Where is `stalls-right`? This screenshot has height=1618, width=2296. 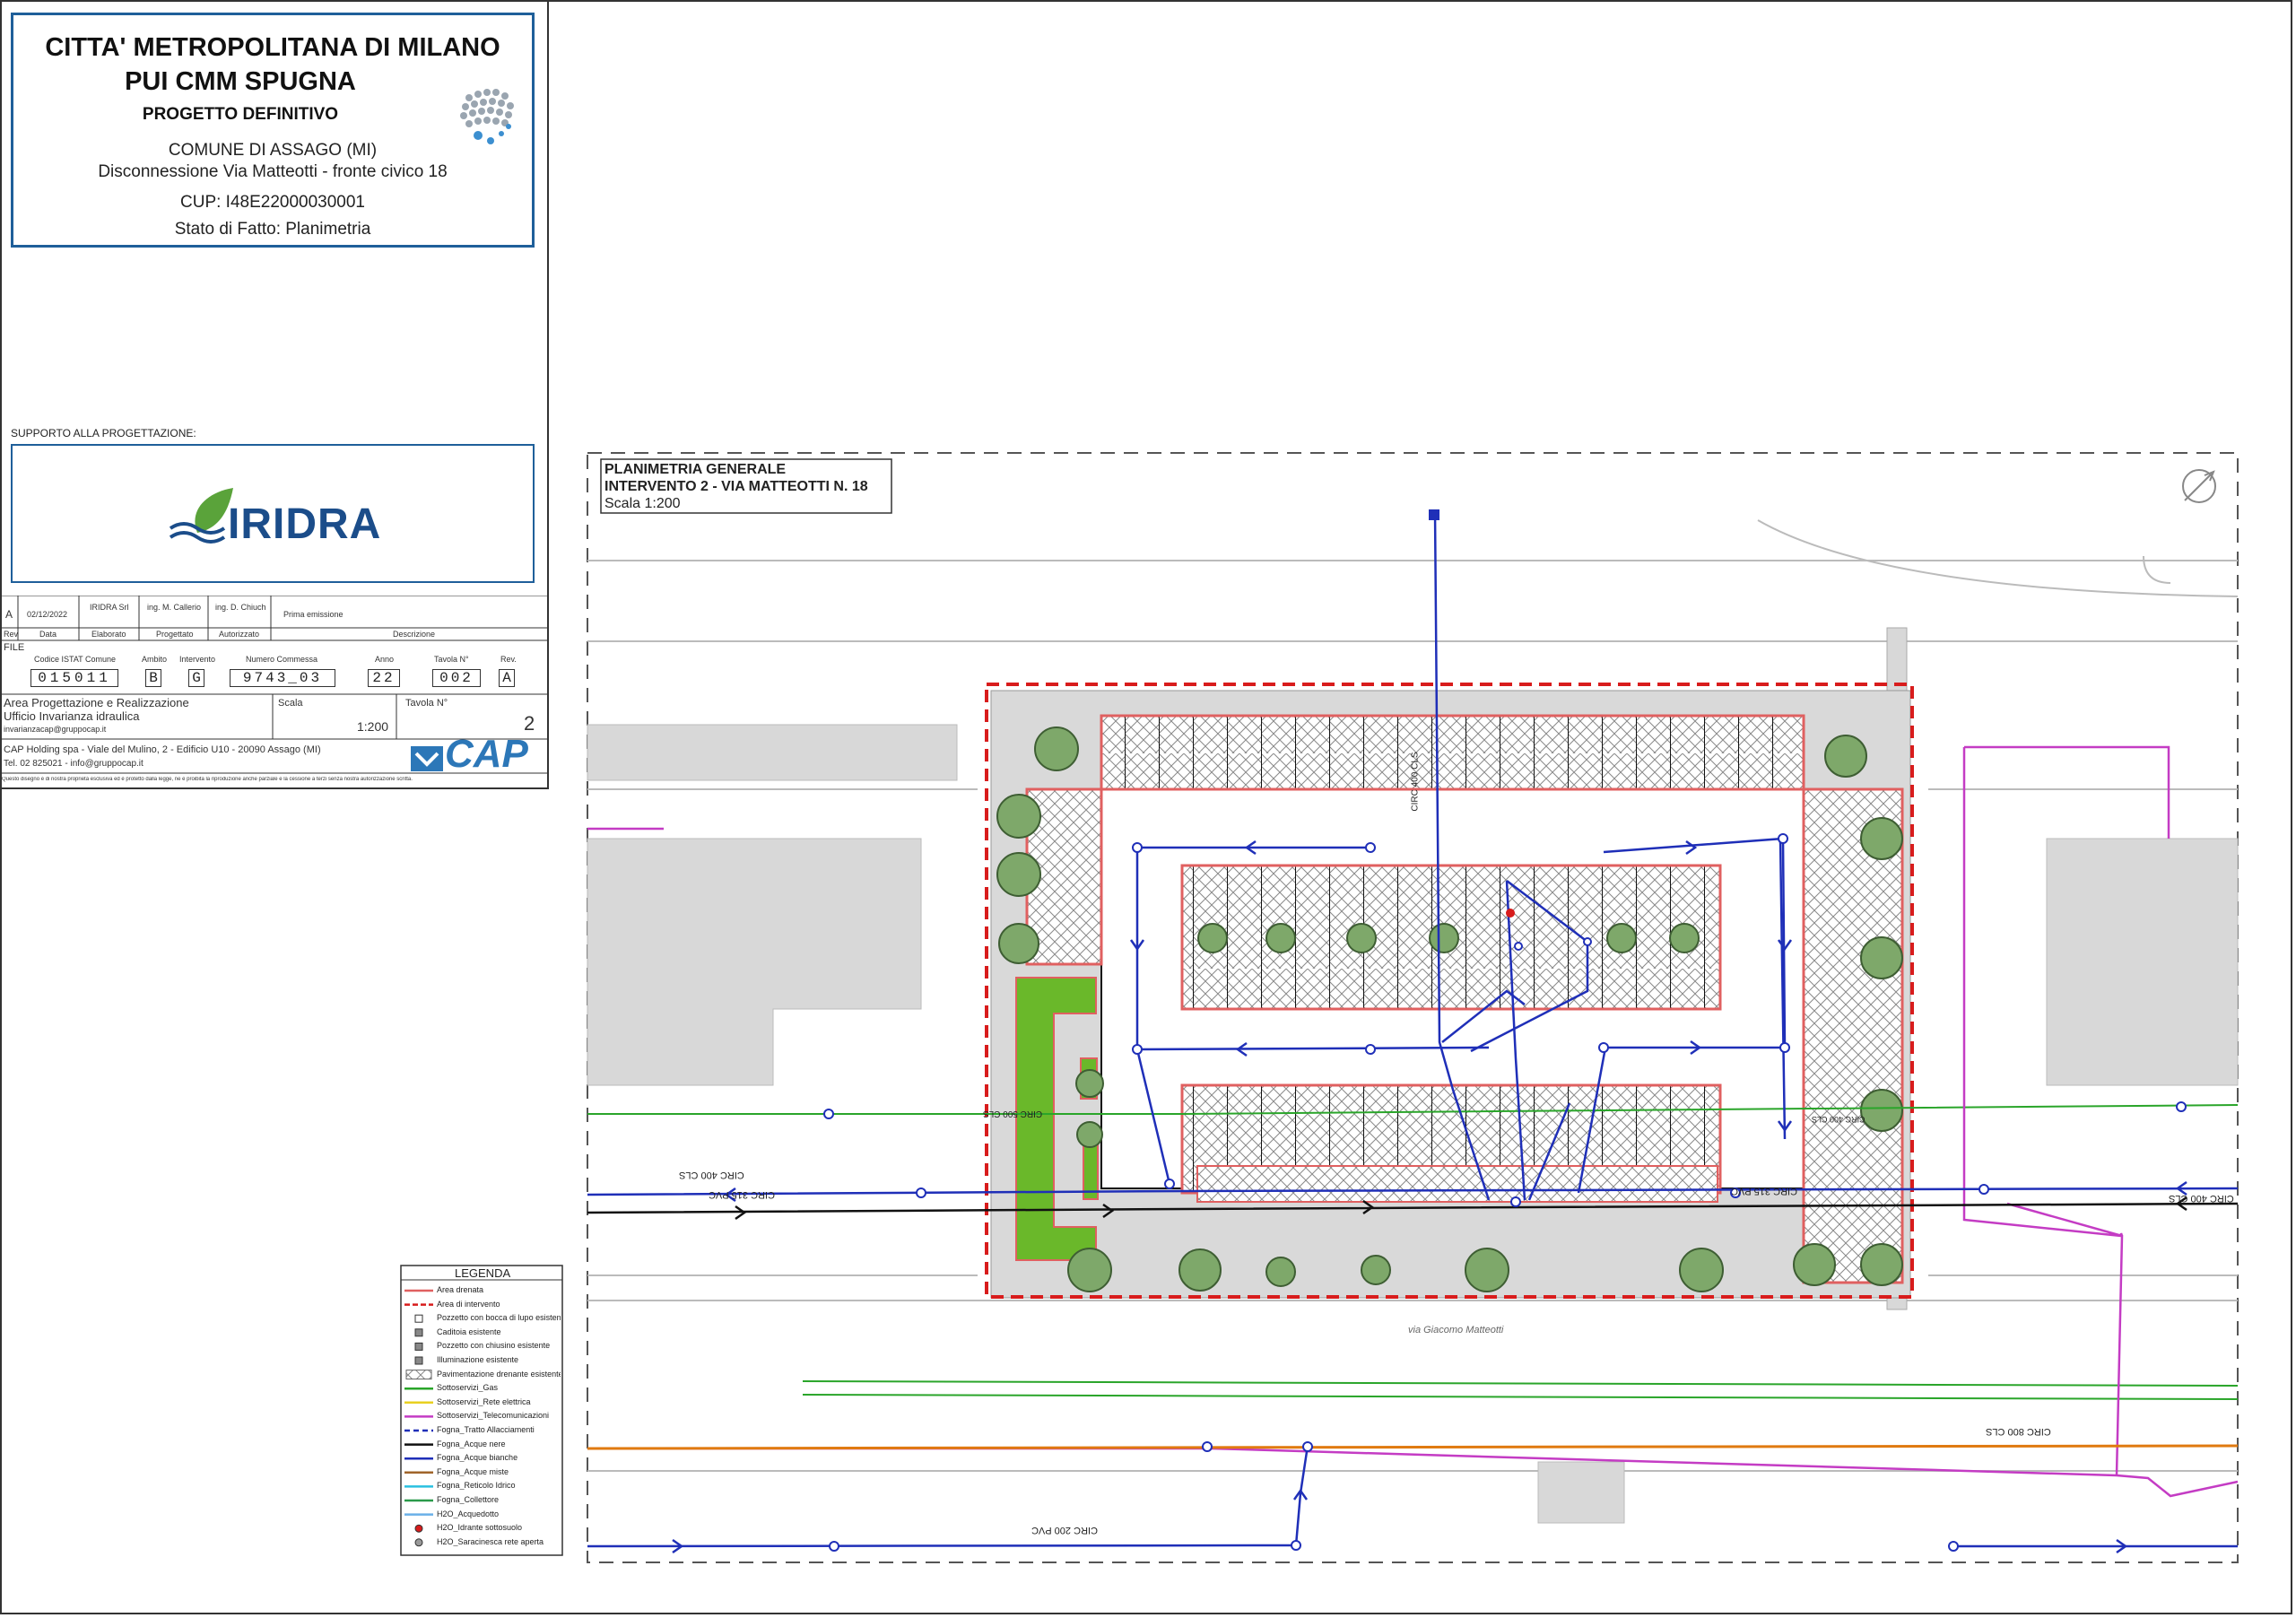
stalls-right is located at coordinates (1853, 1035).